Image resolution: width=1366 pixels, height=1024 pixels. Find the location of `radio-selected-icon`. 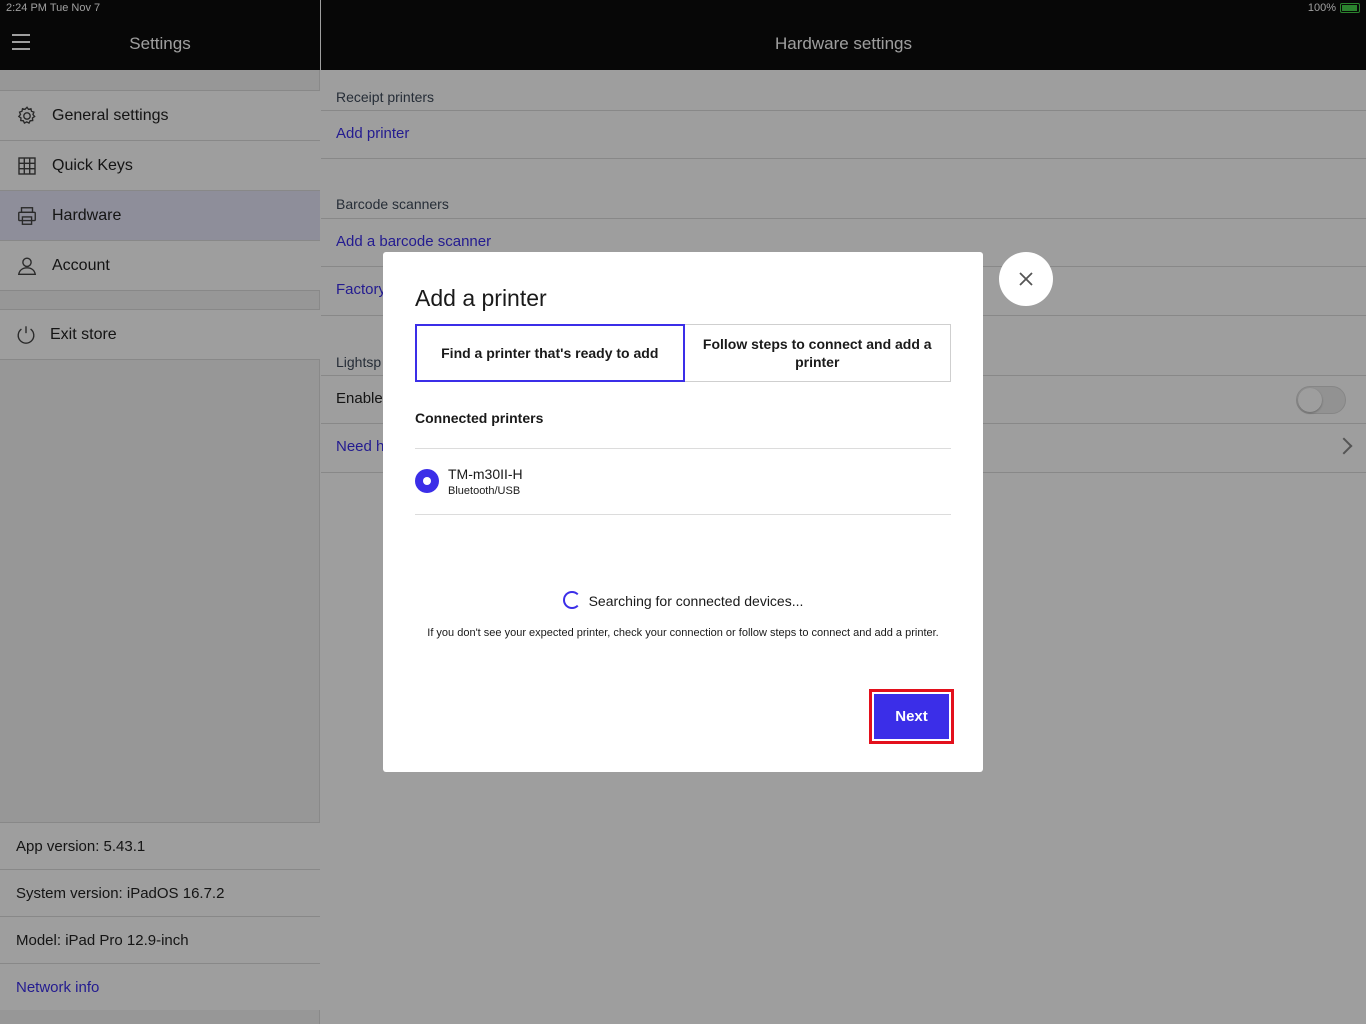

radio-selected-icon is located at coordinates (427, 481).